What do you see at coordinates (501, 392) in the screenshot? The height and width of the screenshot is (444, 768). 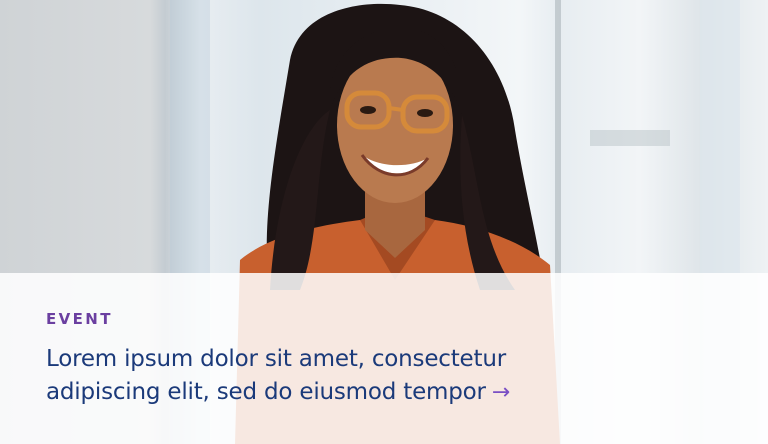 I see `arrow-right-icon: →` at bounding box center [501, 392].